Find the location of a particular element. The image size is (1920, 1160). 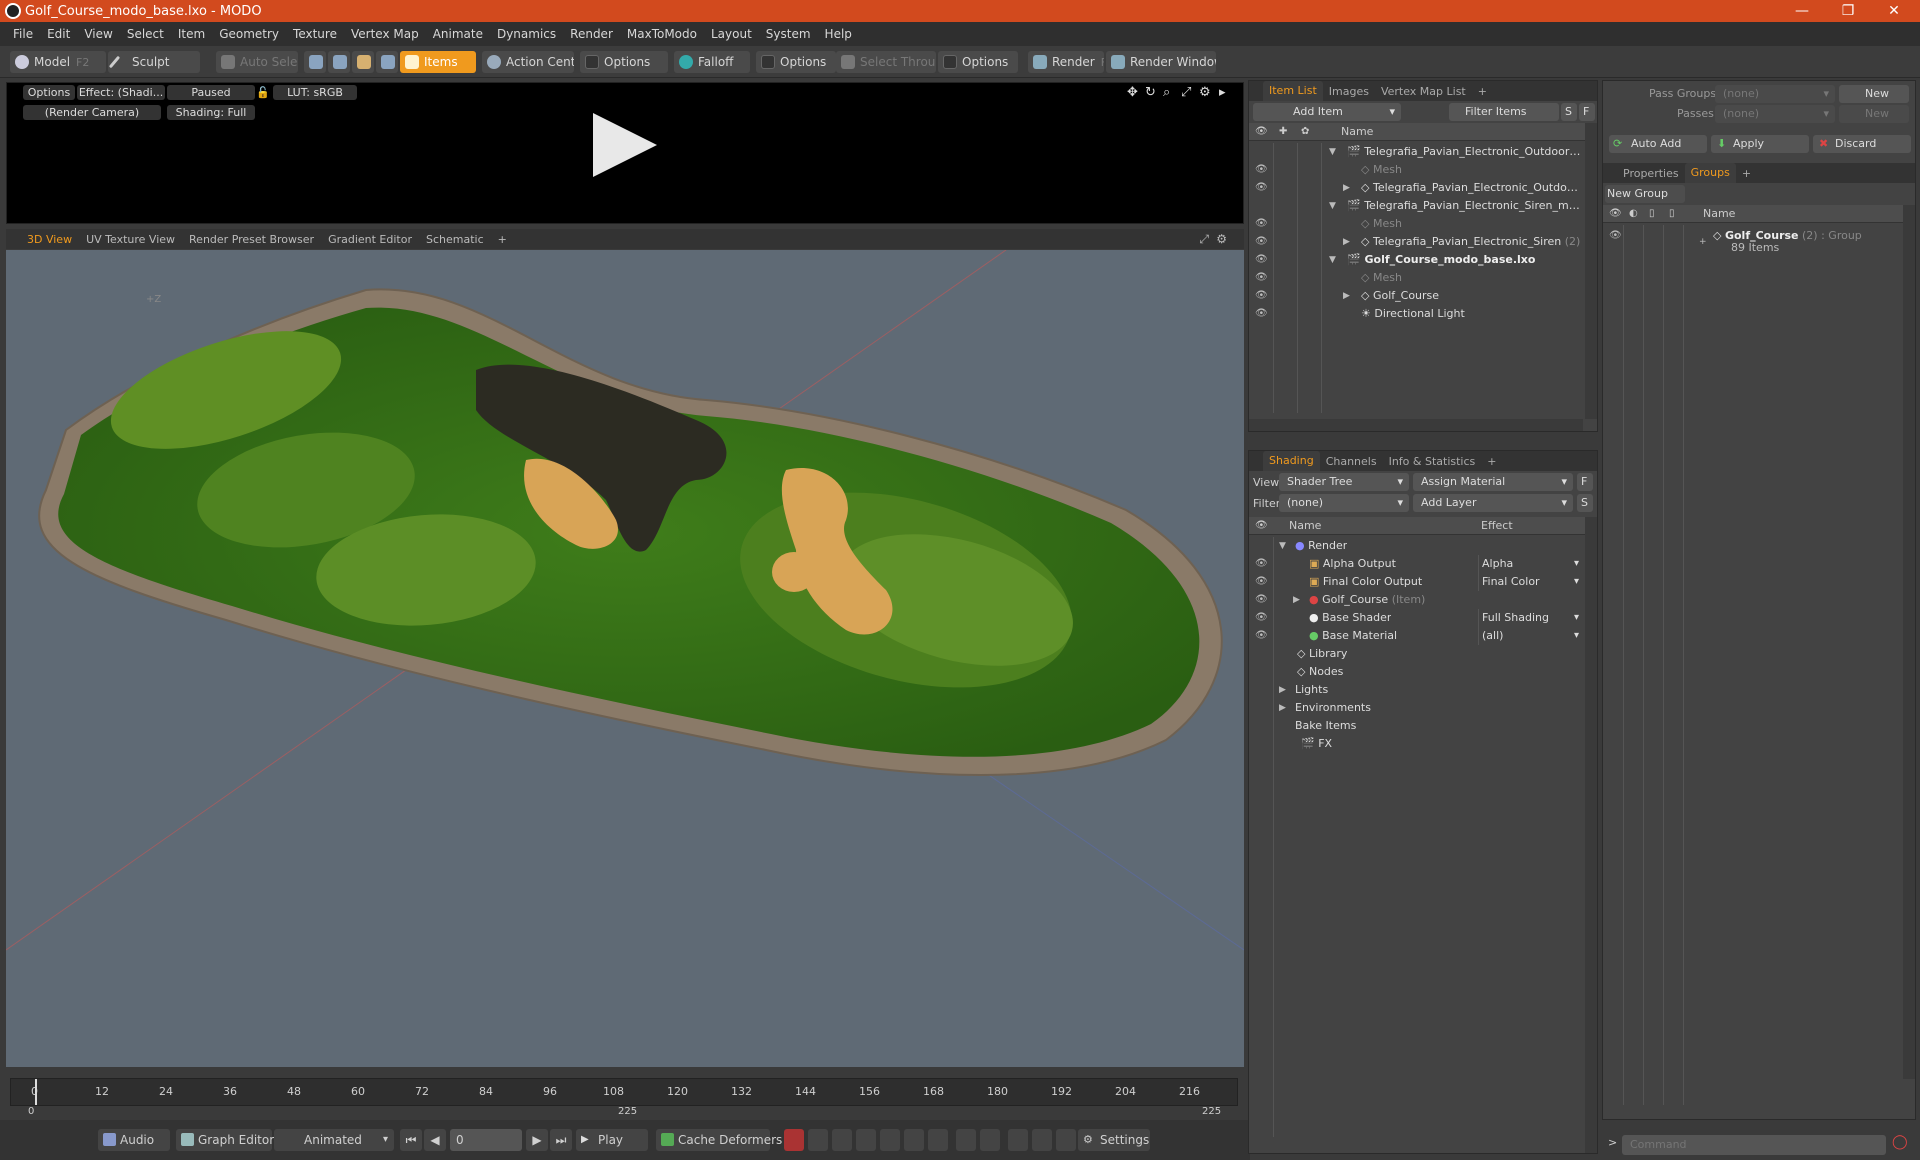

menu-layout: Layout is located at coordinates (731, 34).